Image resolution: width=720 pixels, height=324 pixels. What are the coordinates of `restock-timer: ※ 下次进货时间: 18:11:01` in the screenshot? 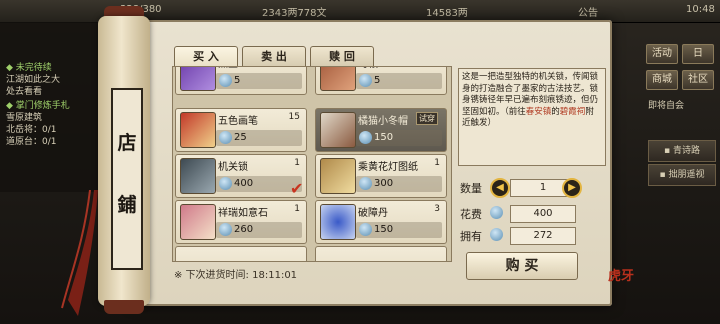 It's located at (235, 273).